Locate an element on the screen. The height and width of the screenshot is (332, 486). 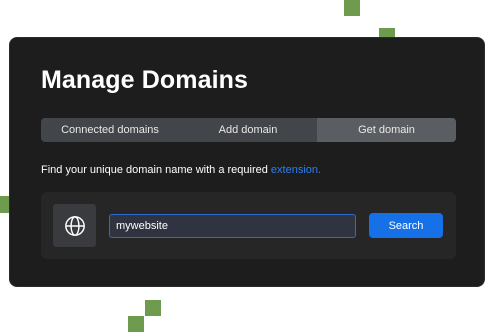
domain-tabs: Connected domains Add domain Get domain is located at coordinates (248, 130).